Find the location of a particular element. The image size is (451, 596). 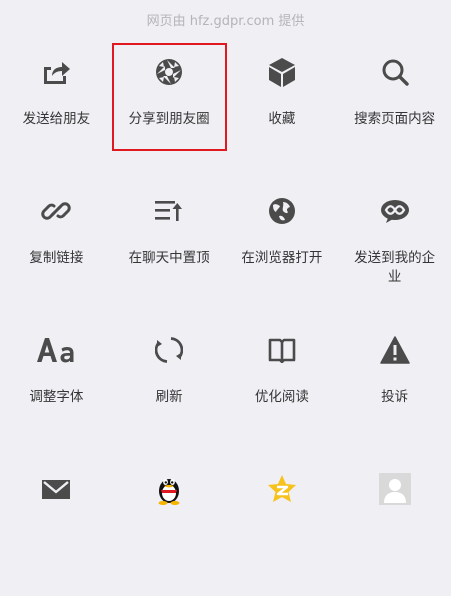

share-to-qzone-button is located at coordinates (282, 526).